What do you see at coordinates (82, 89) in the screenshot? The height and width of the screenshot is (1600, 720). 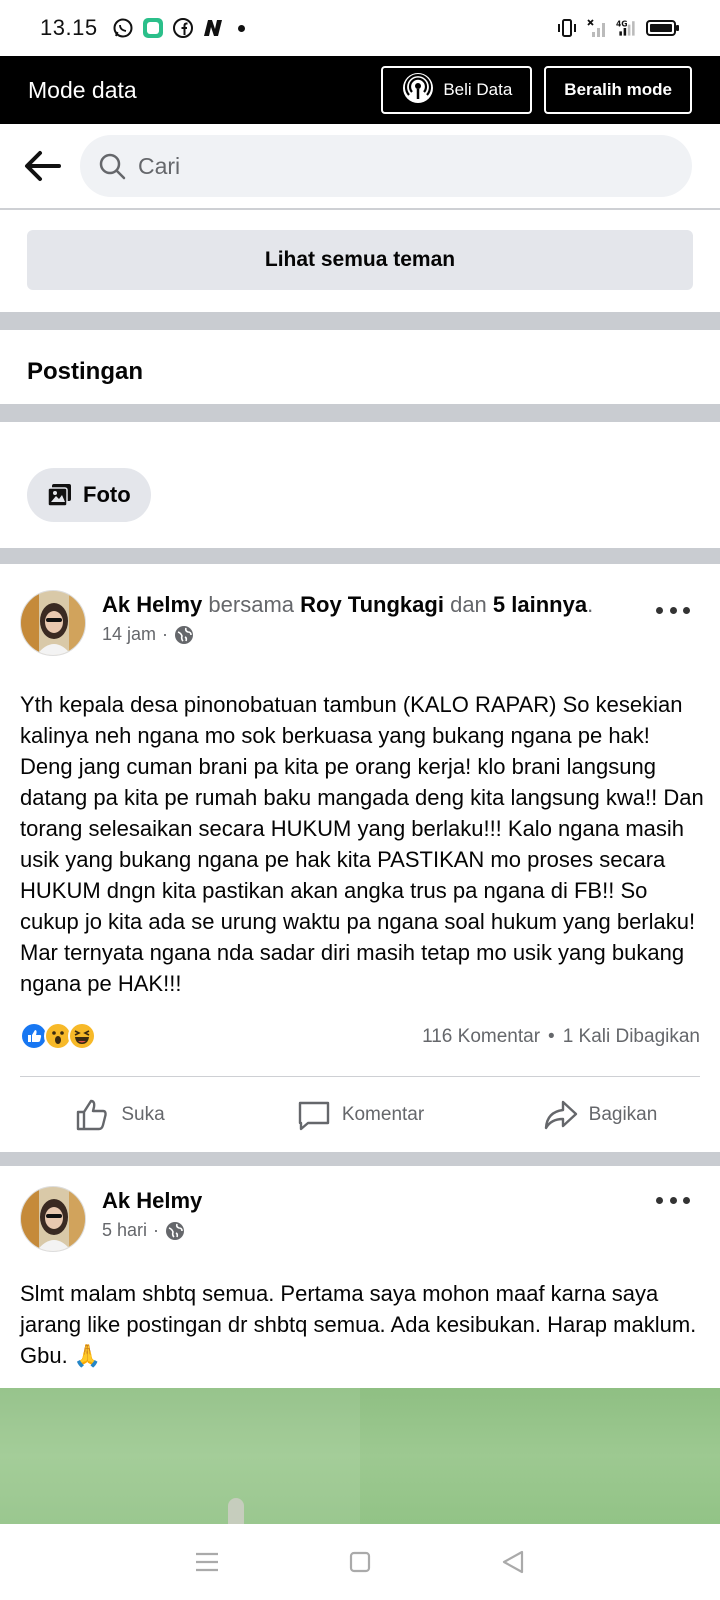 I see `data-mode-title: Mode data` at bounding box center [82, 89].